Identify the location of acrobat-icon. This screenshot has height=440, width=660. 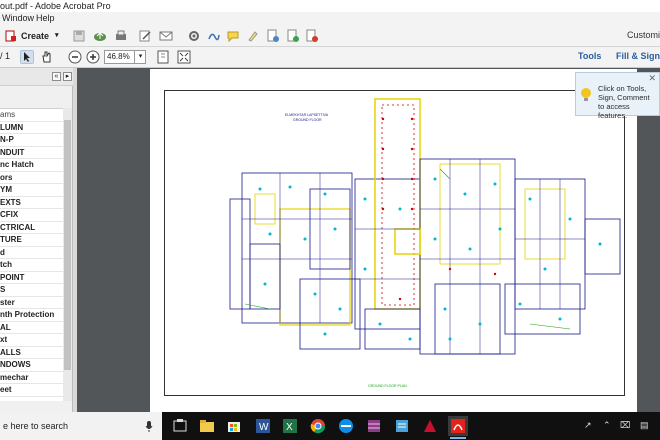
(458, 426).